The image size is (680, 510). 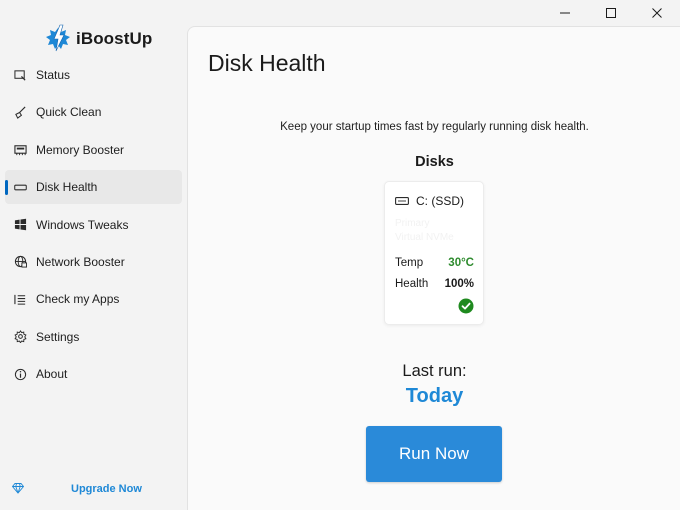 What do you see at coordinates (20, 225) in the screenshot?
I see `windows-icon` at bounding box center [20, 225].